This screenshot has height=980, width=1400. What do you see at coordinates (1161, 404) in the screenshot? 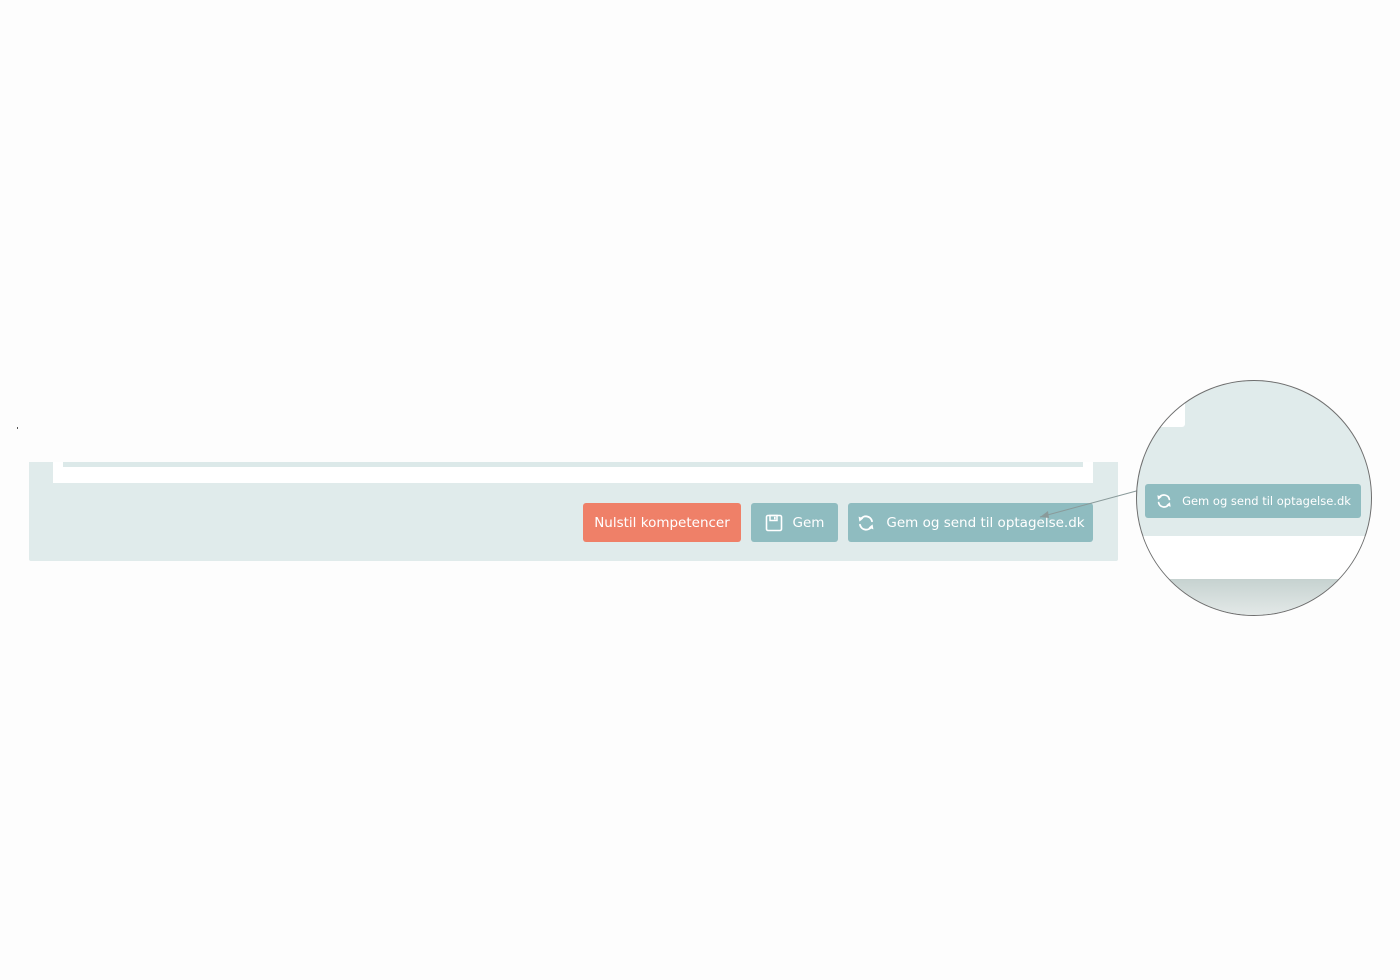
I see `magnified-card-corner` at bounding box center [1161, 404].